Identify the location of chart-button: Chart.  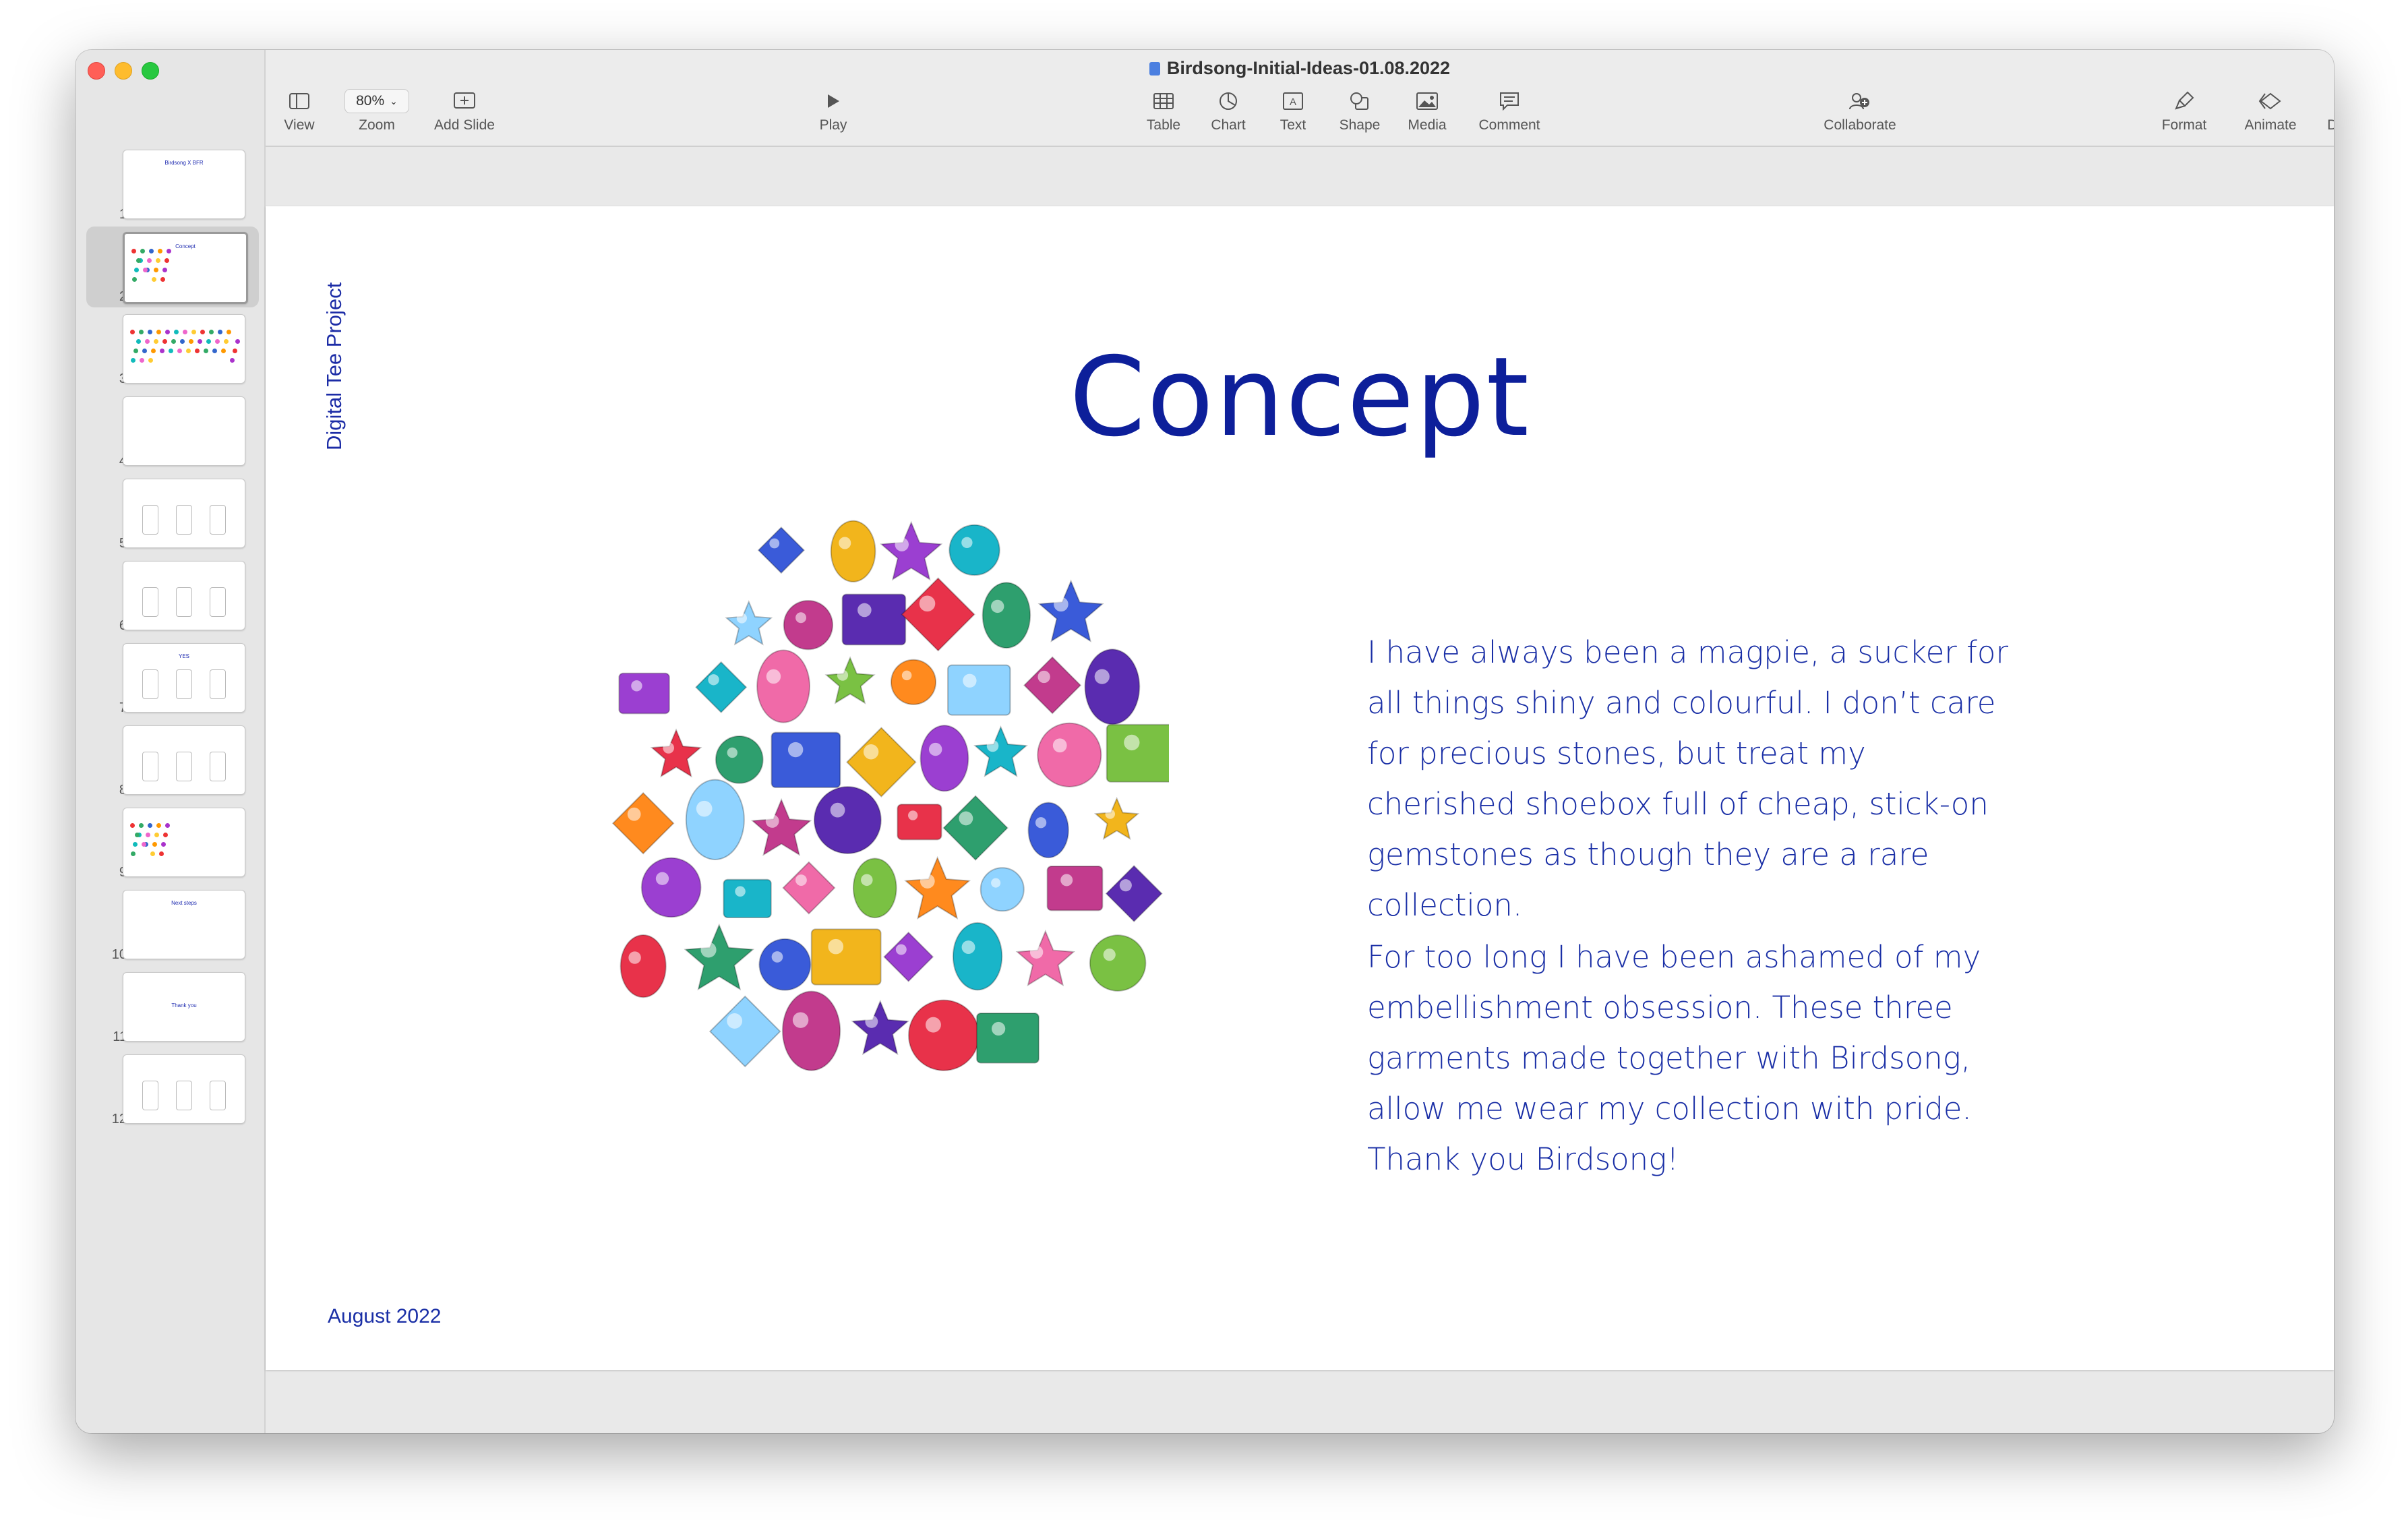
(1228, 111).